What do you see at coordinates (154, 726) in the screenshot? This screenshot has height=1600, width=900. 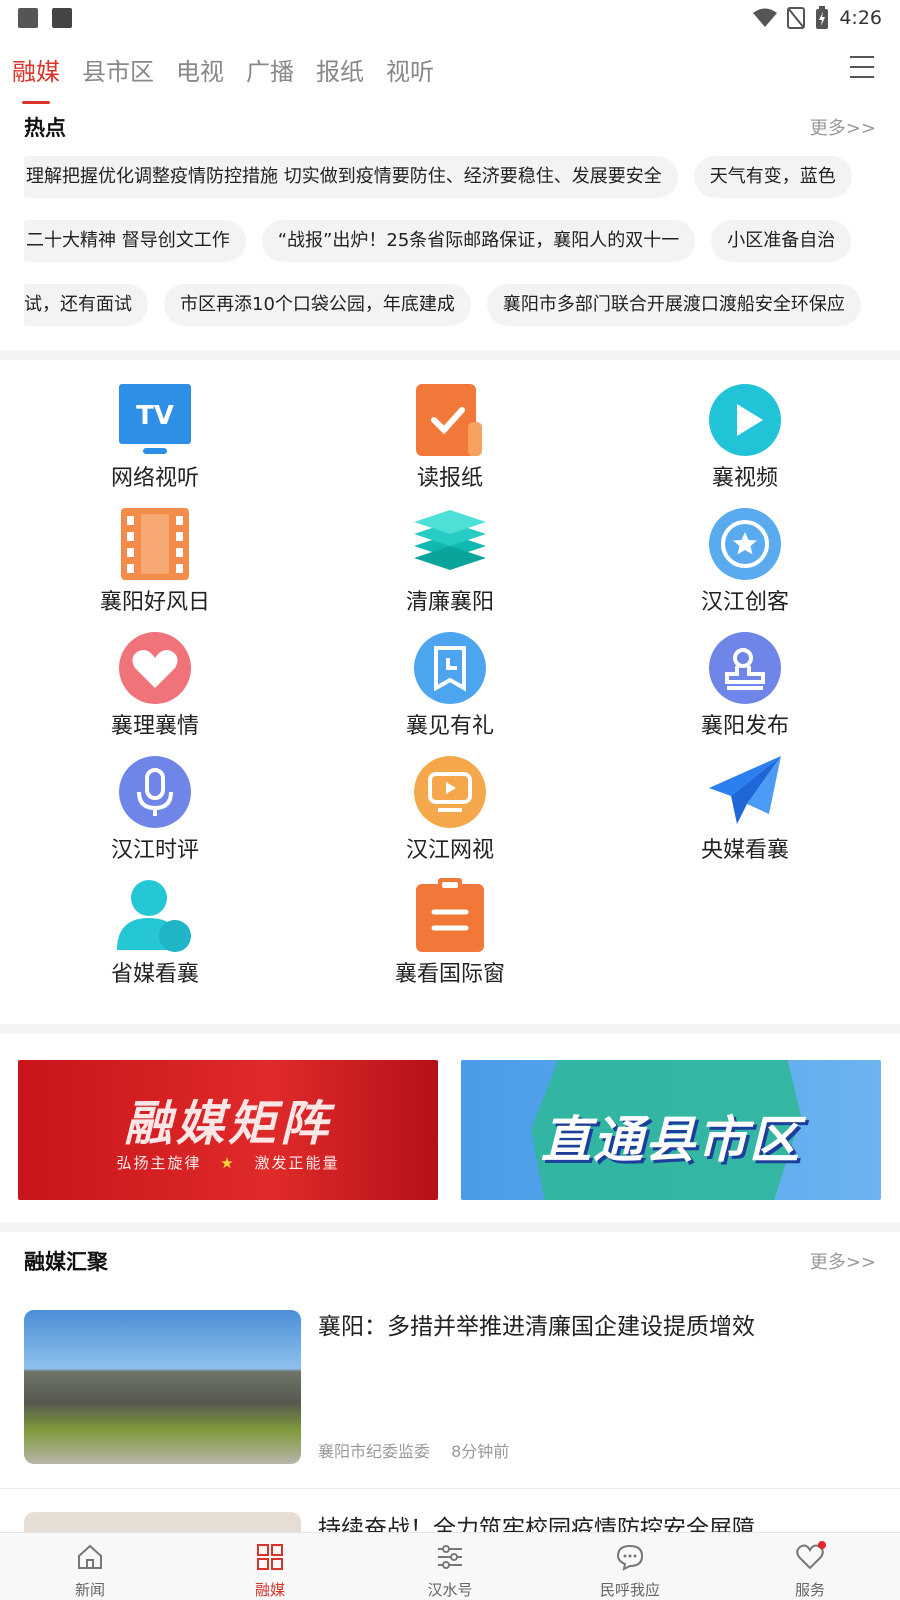 I see `grid-label: 襄理襄情` at bounding box center [154, 726].